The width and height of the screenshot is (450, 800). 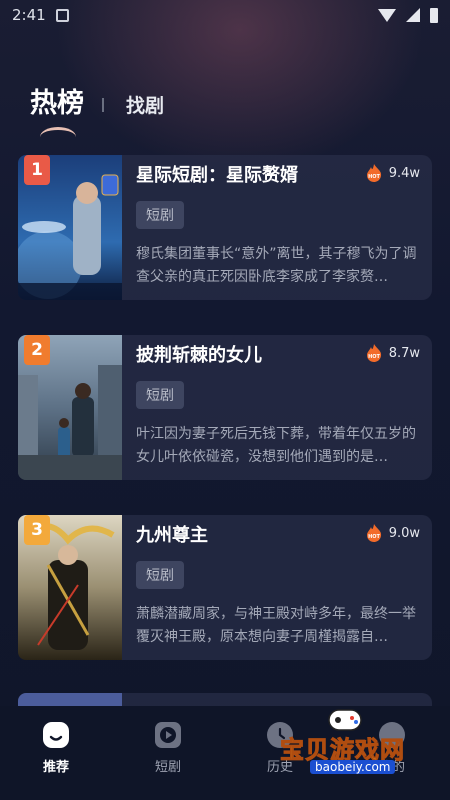 I want to click on tab-find-drama: 找剧, so click(x=145, y=104).